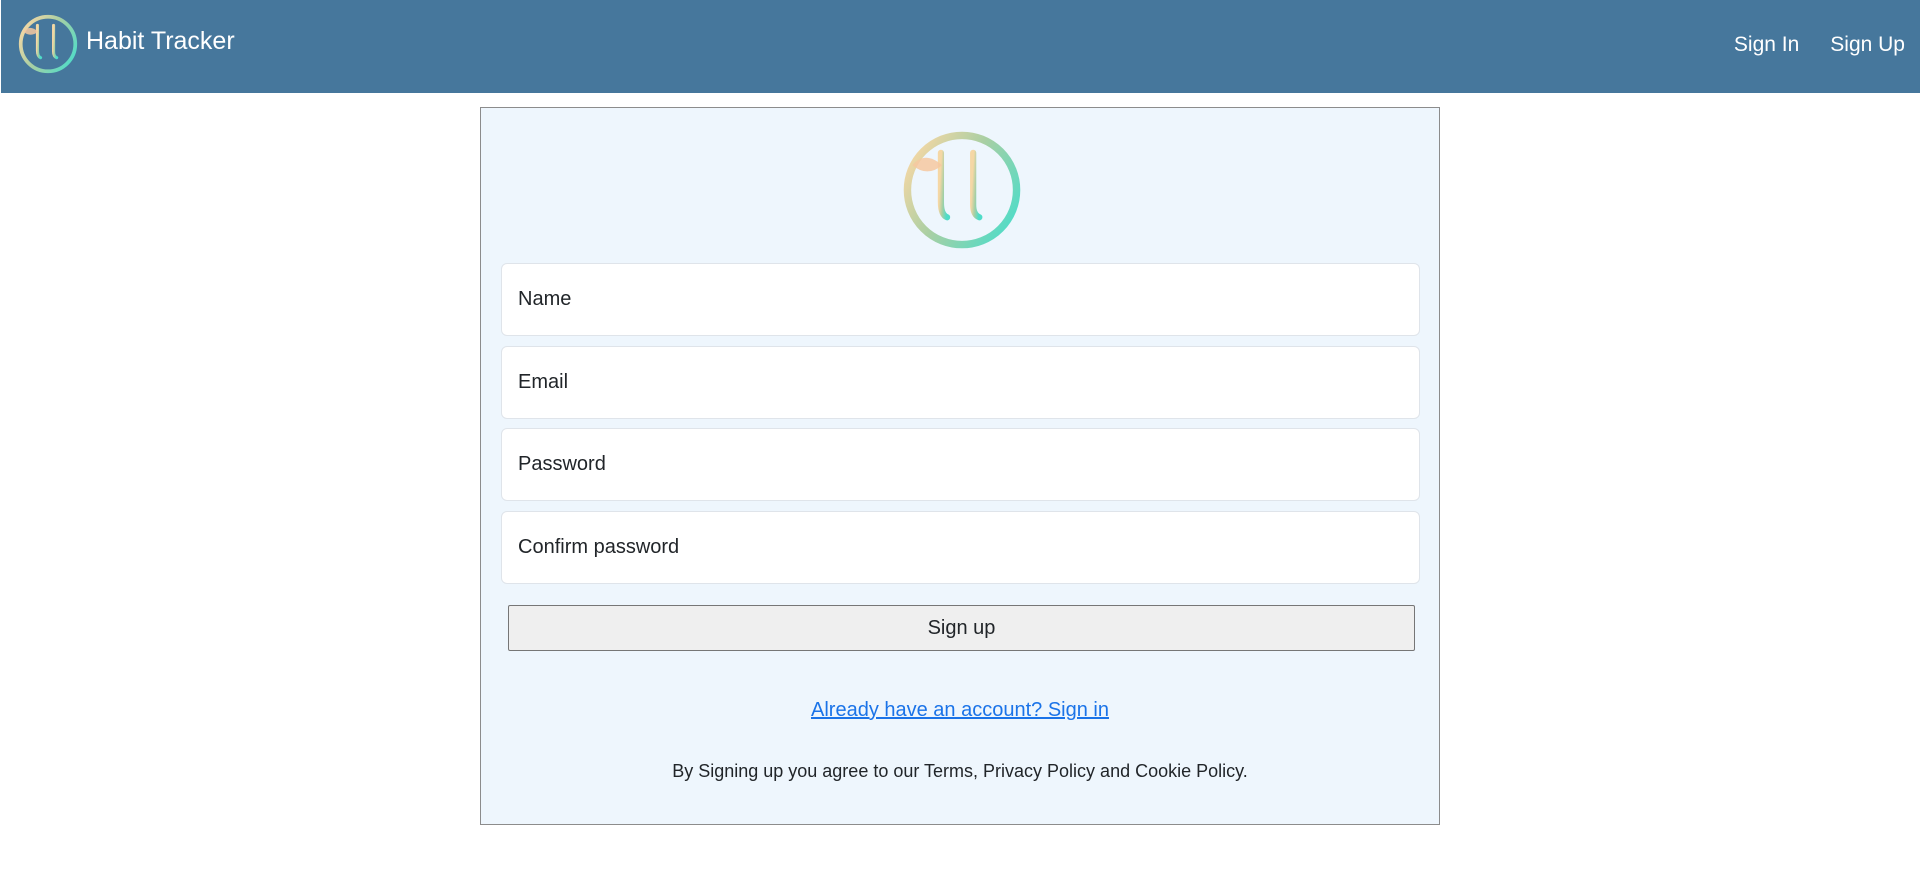  I want to click on nav-sign-in-link: Sign In, so click(1766, 45).